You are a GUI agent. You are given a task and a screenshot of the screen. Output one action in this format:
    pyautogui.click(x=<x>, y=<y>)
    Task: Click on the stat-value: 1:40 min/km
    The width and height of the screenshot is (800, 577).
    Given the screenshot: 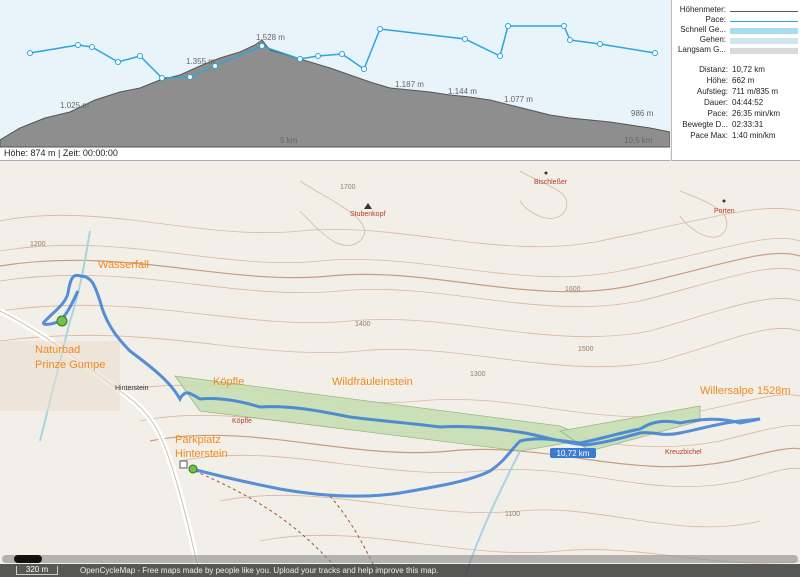 What is the action you would take?
    pyautogui.click(x=754, y=135)
    